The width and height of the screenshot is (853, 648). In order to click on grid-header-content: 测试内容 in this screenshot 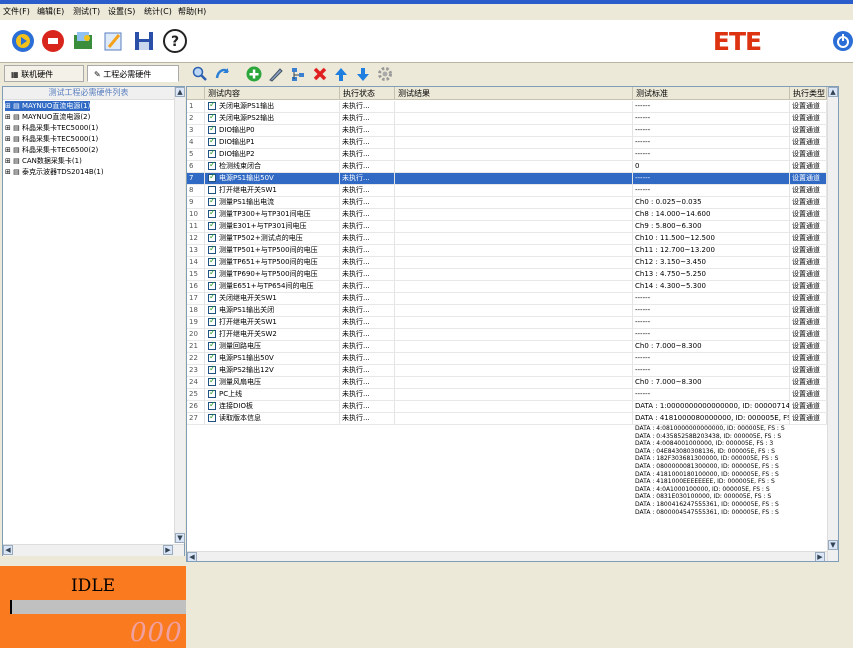, I will do `click(272, 93)`.